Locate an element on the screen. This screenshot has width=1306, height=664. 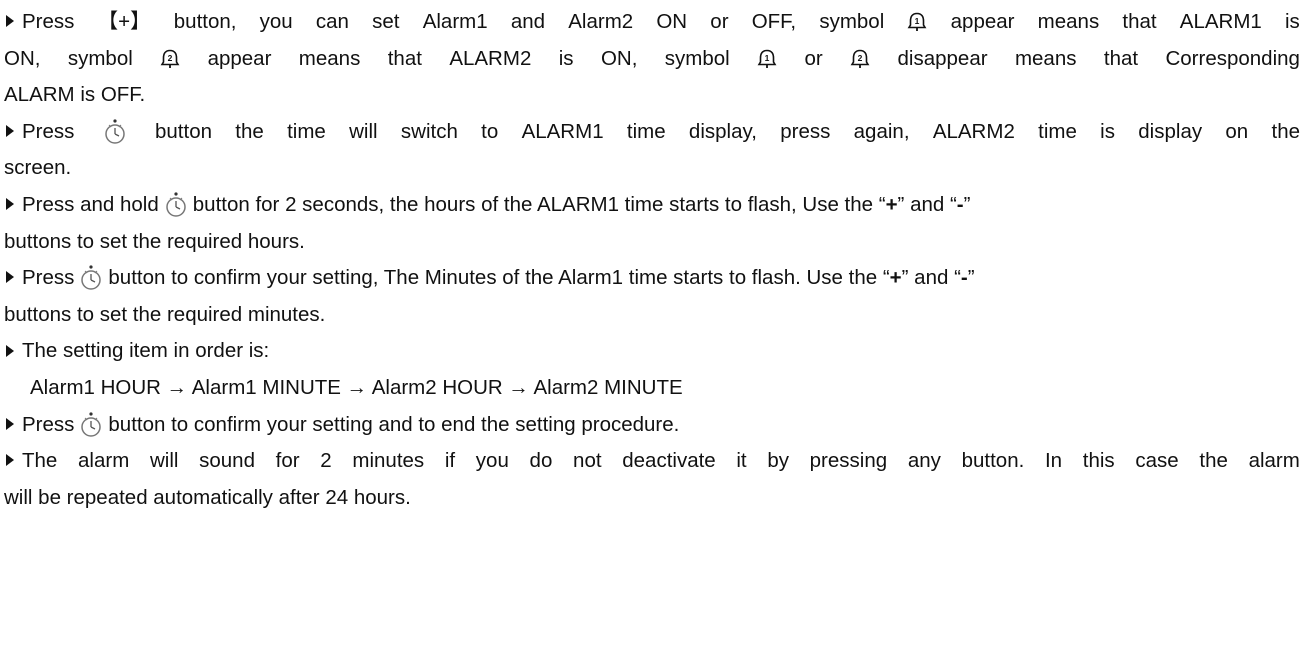
word: The is located at coordinates (40, 461).